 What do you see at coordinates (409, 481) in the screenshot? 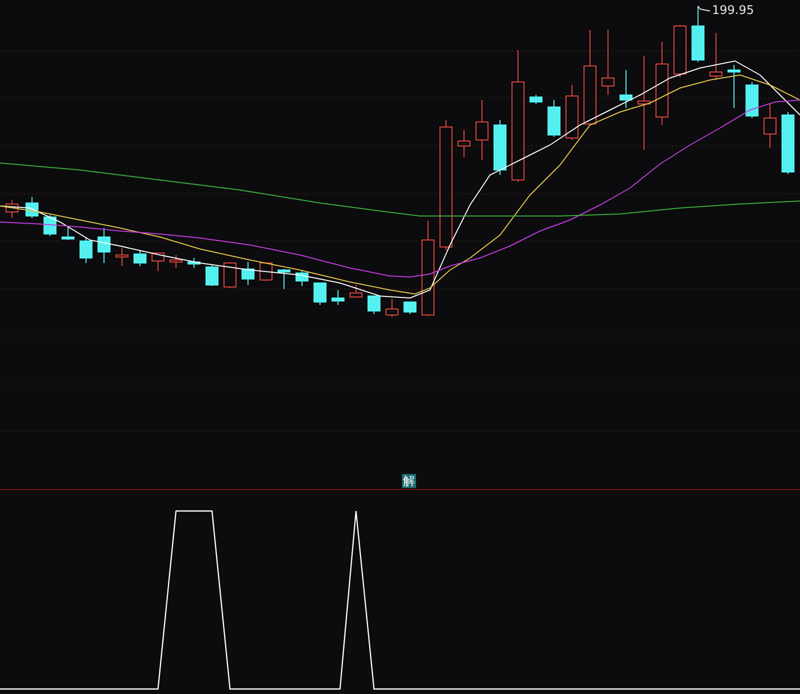
I see `signal-badge: 解` at bounding box center [409, 481].